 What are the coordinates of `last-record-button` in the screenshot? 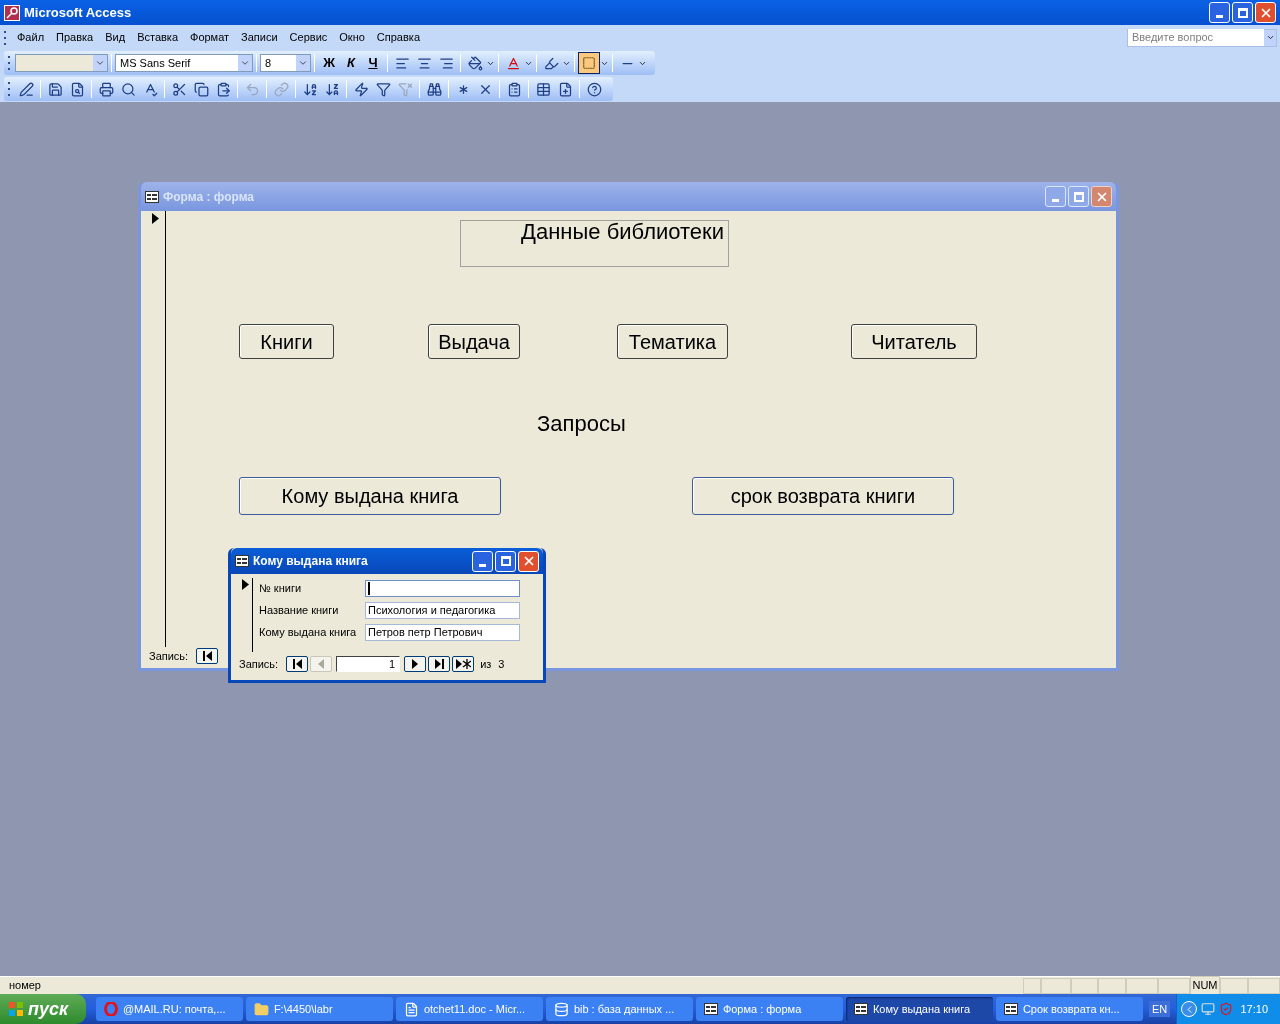 It's located at (439, 664).